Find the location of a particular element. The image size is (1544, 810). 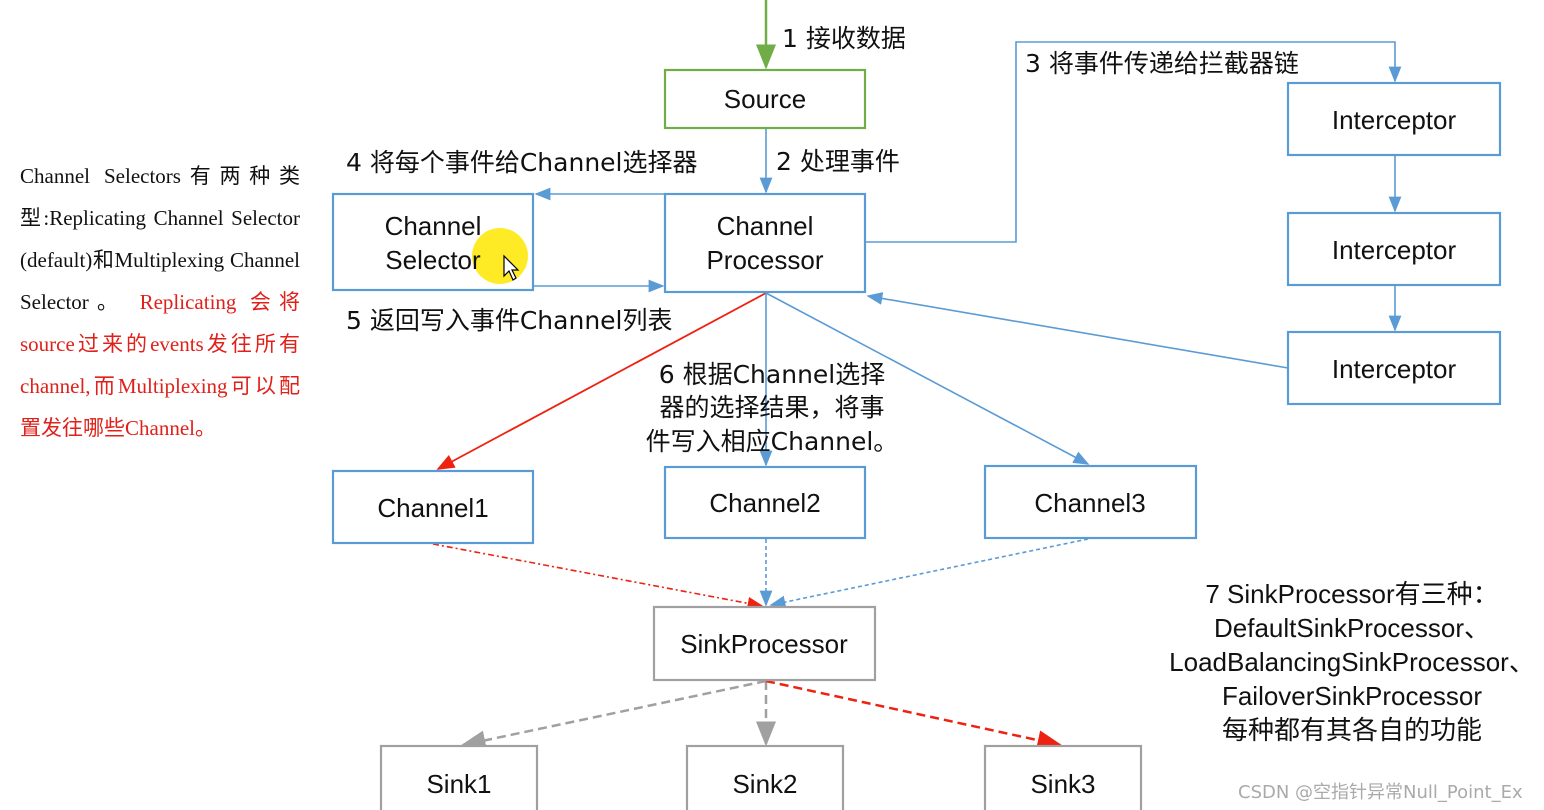

channel-selector-label-1: Channel is located at coordinates (433, 226).